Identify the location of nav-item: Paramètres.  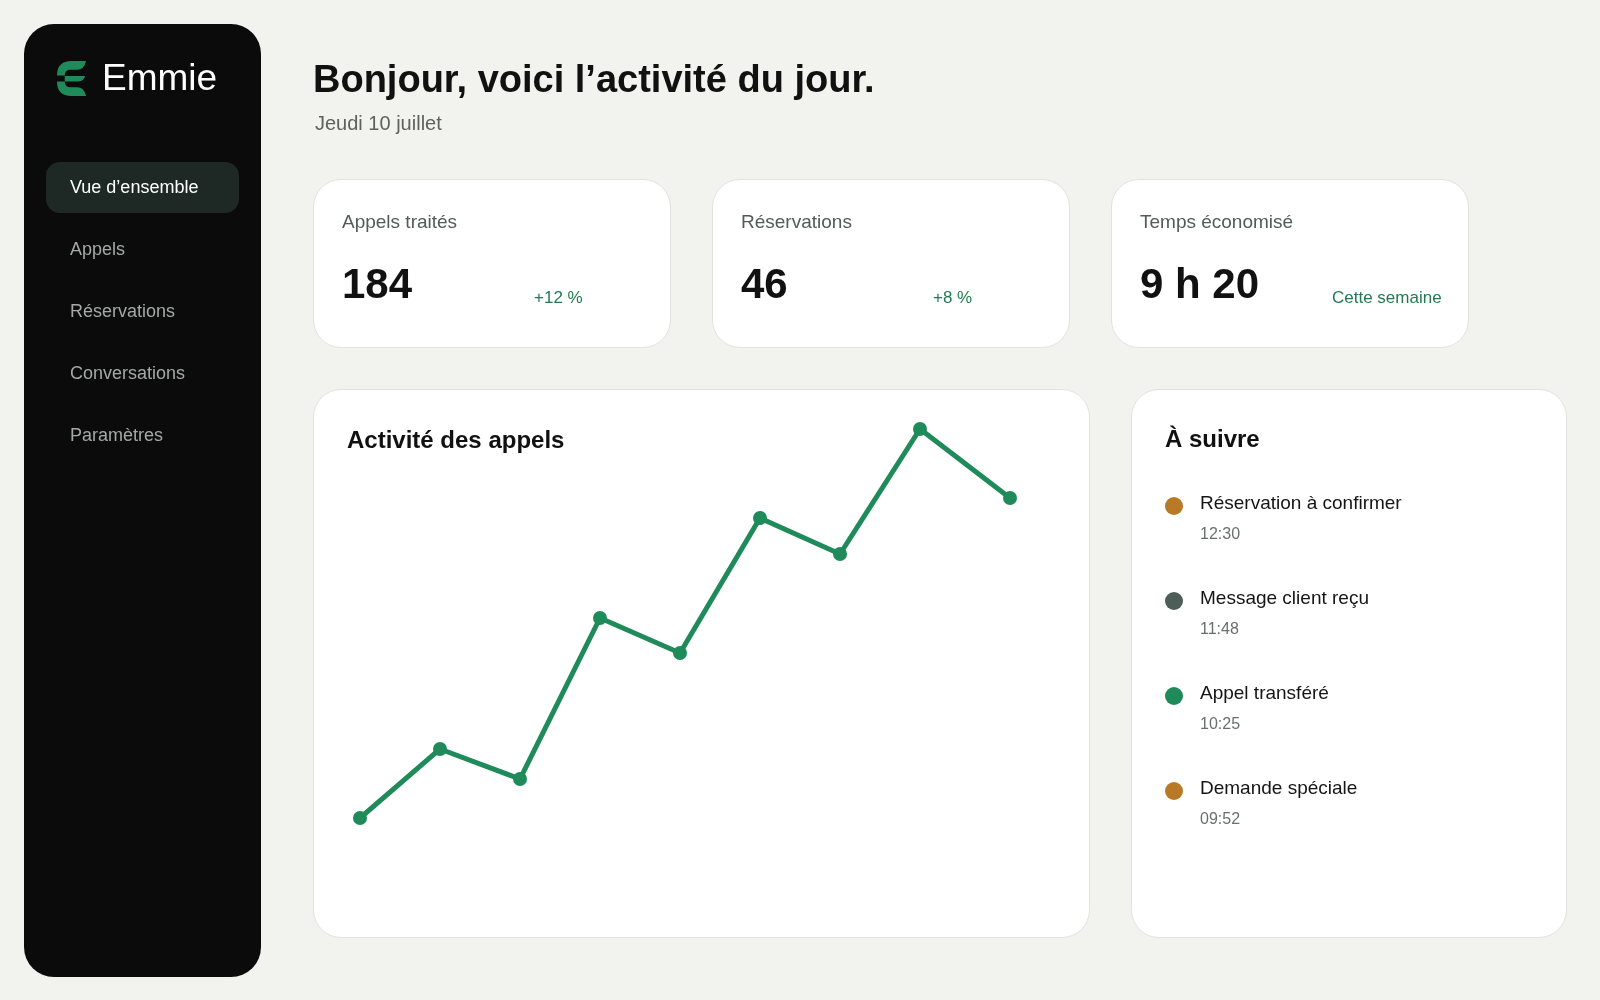
(142, 435).